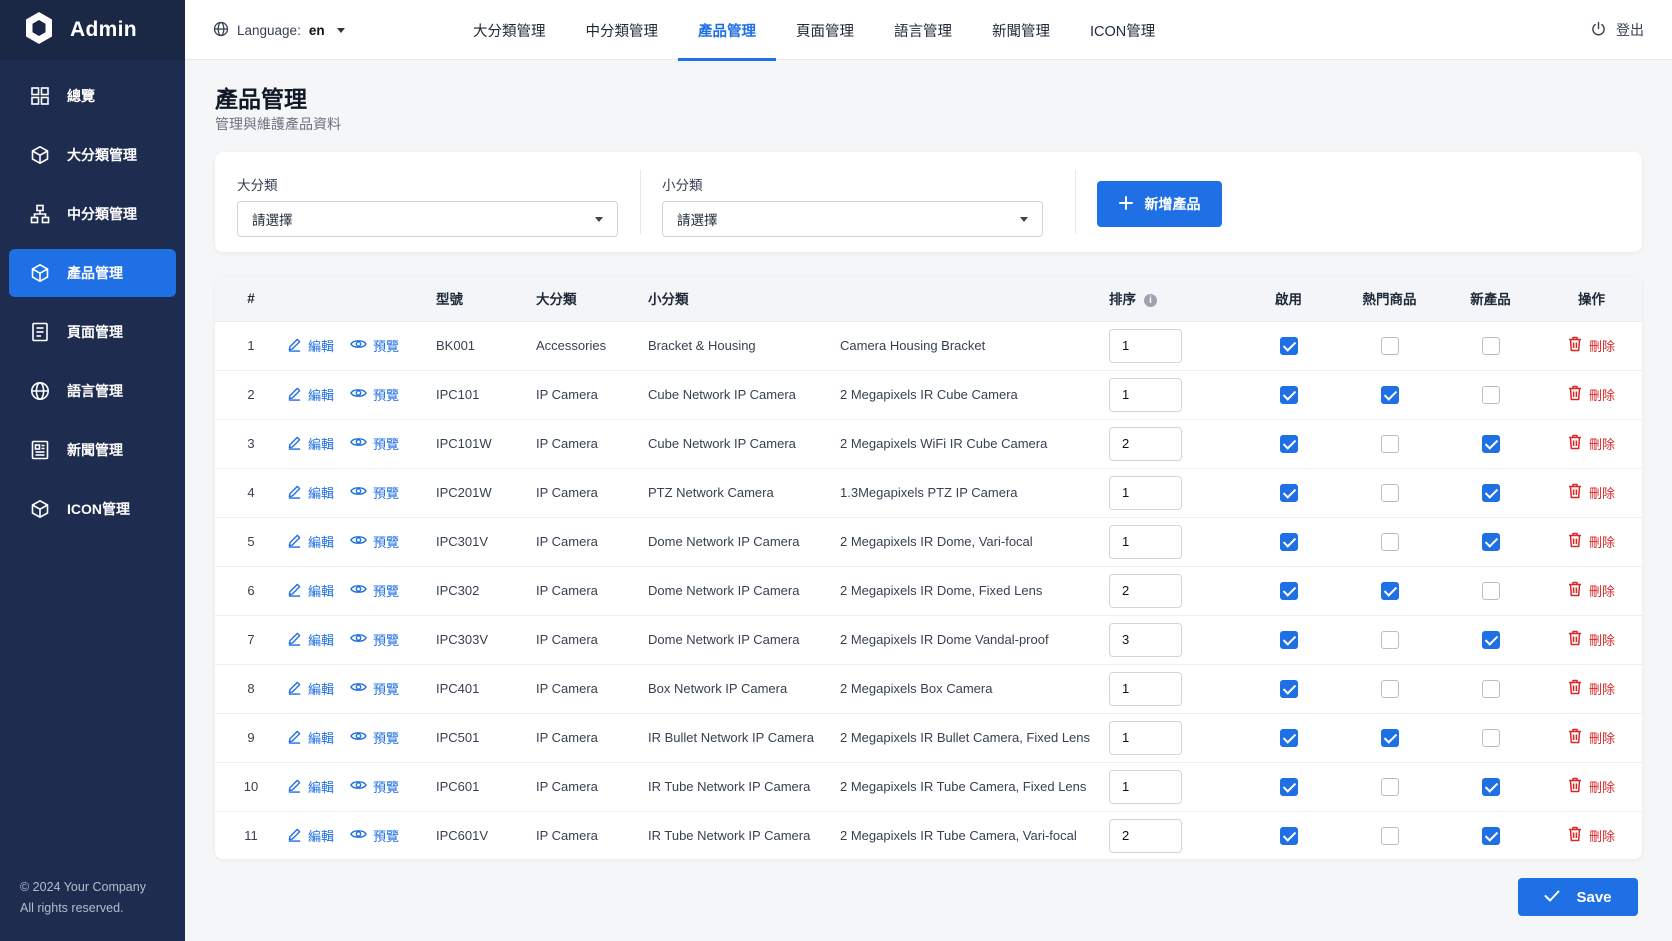 This screenshot has height=941, width=1672. Describe the element at coordinates (1122, 30) in the screenshot. I see `tab-6: ICON管理` at that location.